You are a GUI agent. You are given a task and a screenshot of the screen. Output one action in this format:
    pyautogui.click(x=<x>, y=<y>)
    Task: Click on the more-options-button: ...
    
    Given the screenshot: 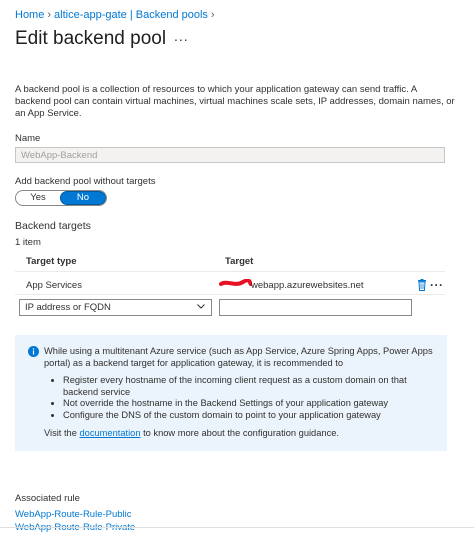 What is the action you would take?
    pyautogui.click(x=181, y=36)
    